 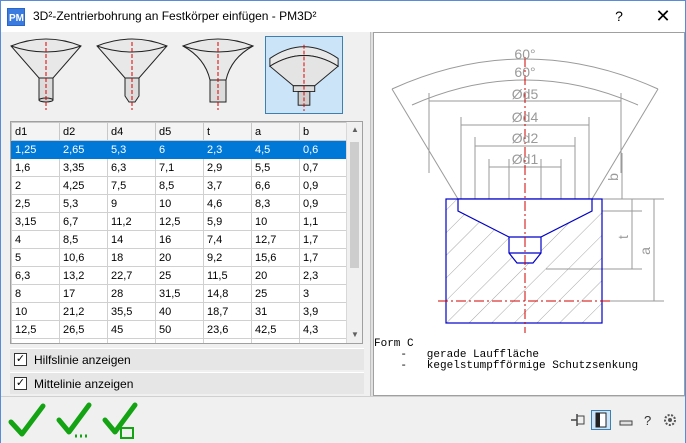 What do you see at coordinates (619, 16) in the screenshot?
I see `help-button: ?` at bounding box center [619, 16].